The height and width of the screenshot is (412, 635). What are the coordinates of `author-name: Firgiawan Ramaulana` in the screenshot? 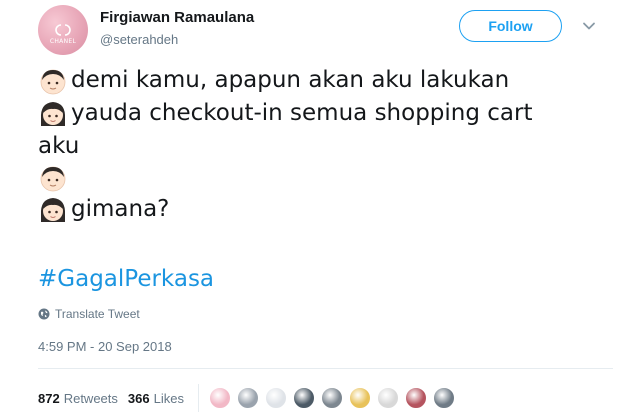 It's located at (177, 17).